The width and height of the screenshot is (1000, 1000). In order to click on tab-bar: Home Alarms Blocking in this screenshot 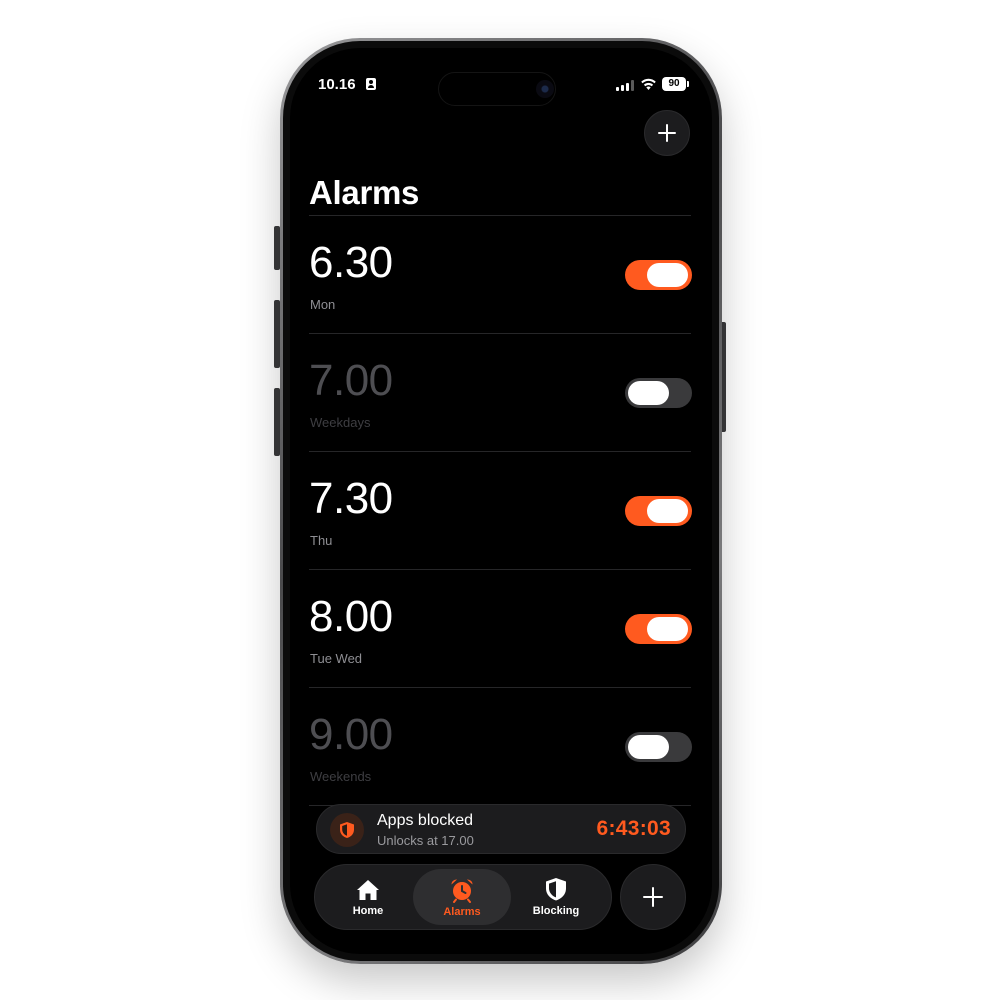, I will do `click(463, 897)`.